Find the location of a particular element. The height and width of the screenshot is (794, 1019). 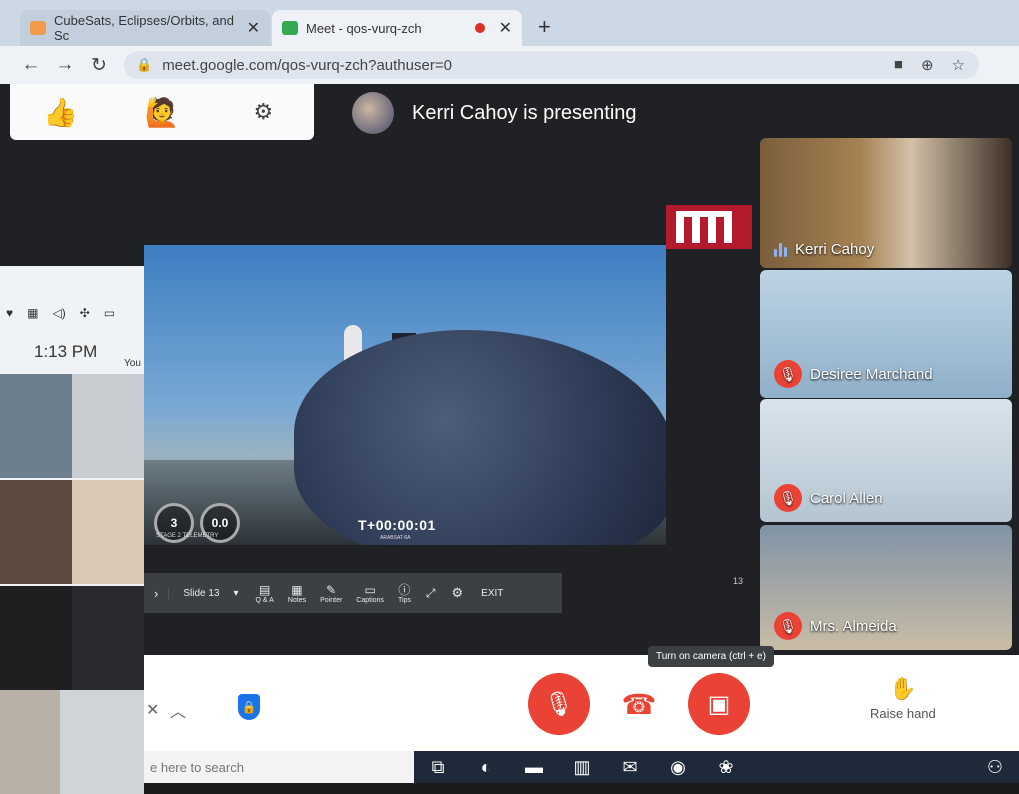

slides-favicon-icon is located at coordinates (38, 28).